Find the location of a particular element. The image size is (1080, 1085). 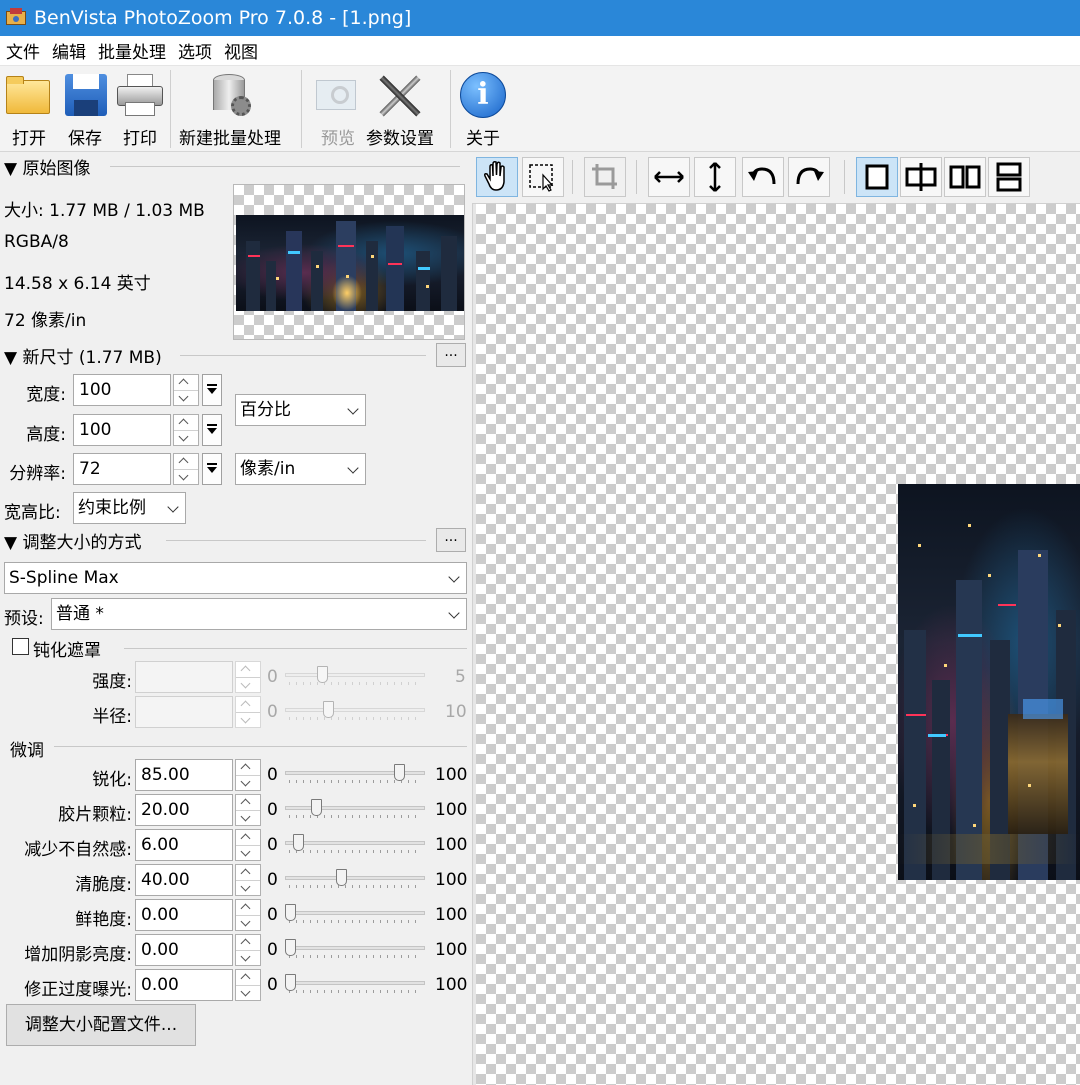

crispness-spinner is located at coordinates (248, 880).